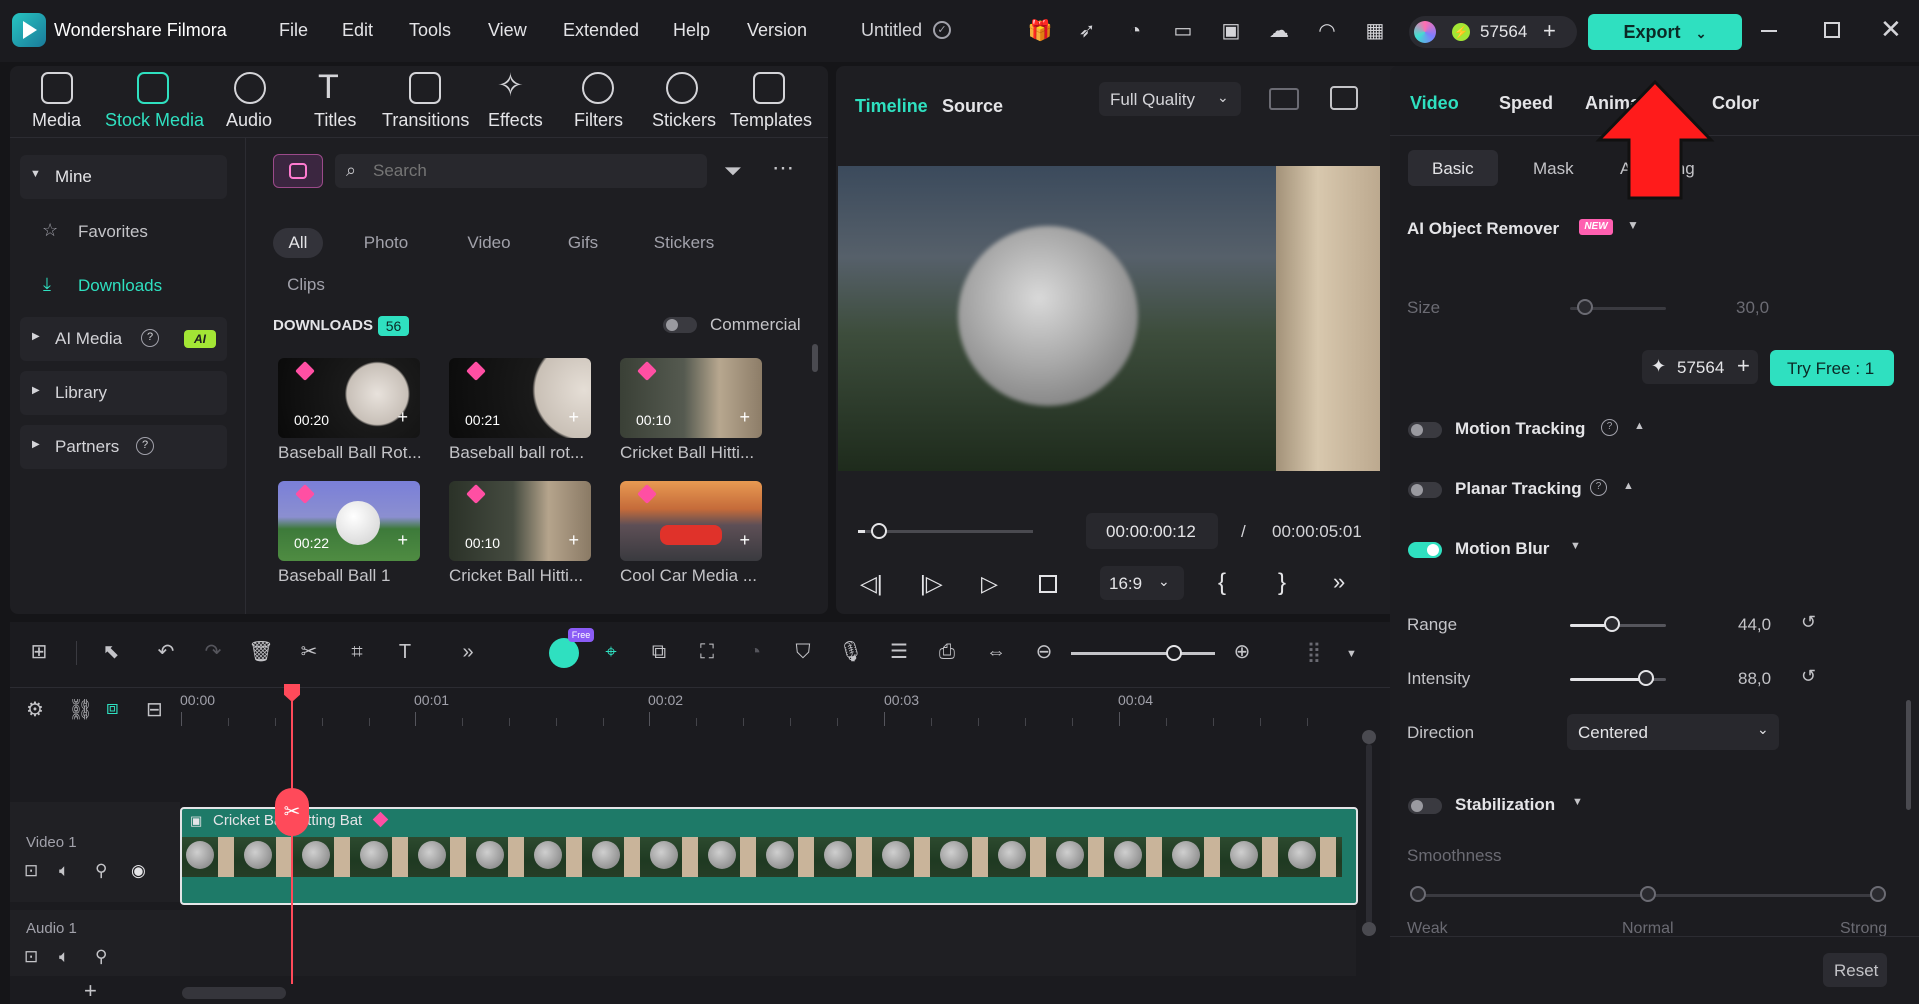  What do you see at coordinates (733, 171) in the screenshot?
I see `filter-icon: ⏷` at bounding box center [733, 171].